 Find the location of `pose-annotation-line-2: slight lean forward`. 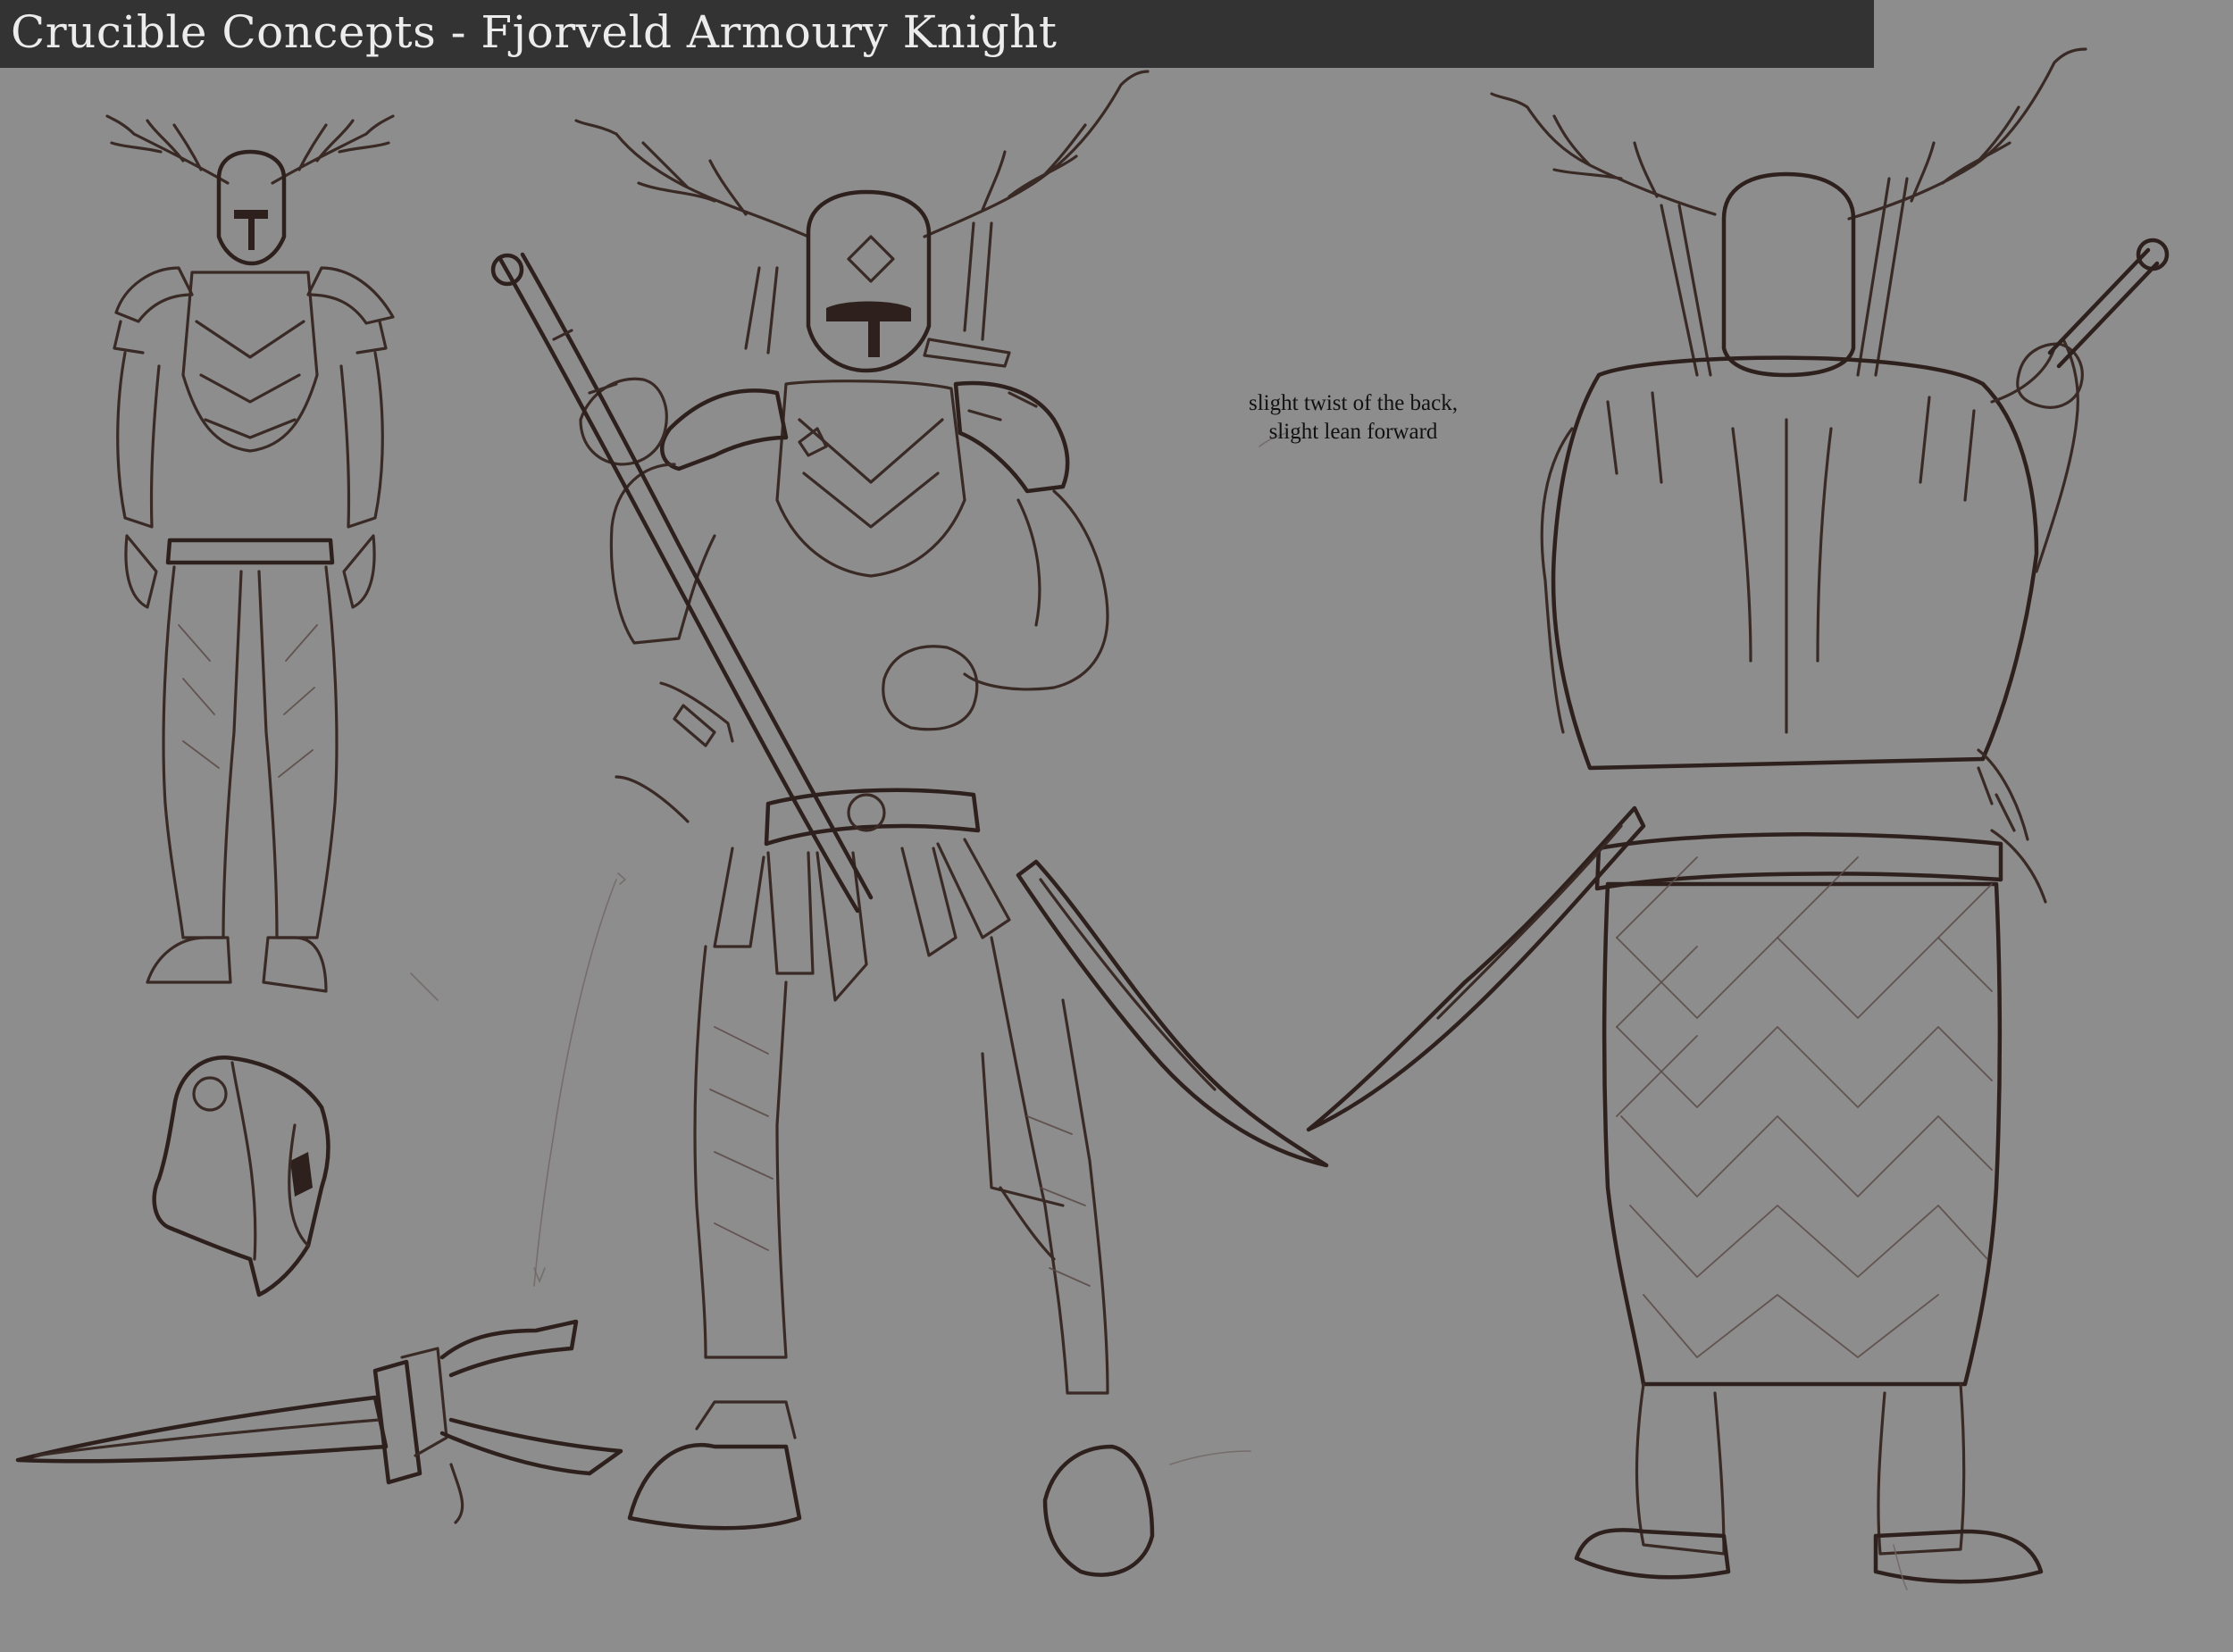

pose-annotation-line-2: slight lean forward is located at coordinates (1353, 432).